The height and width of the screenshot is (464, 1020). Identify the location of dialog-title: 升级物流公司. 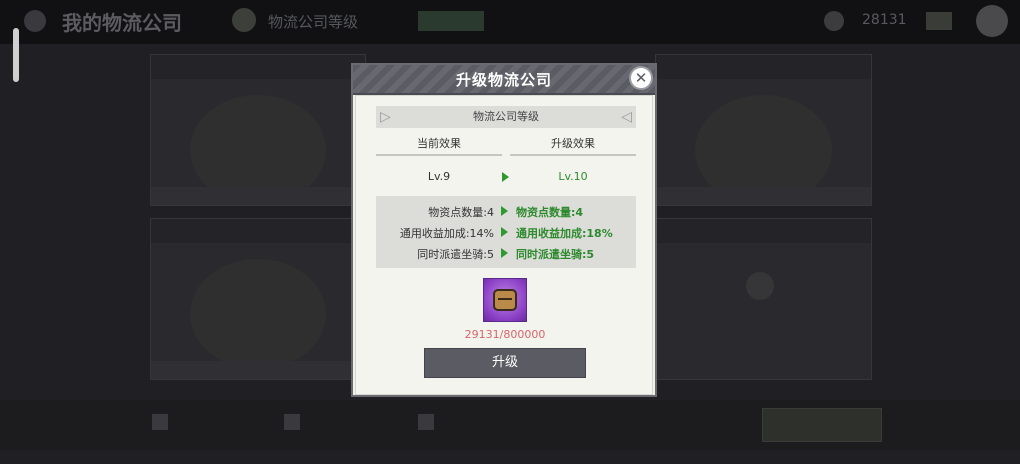
(503, 80).